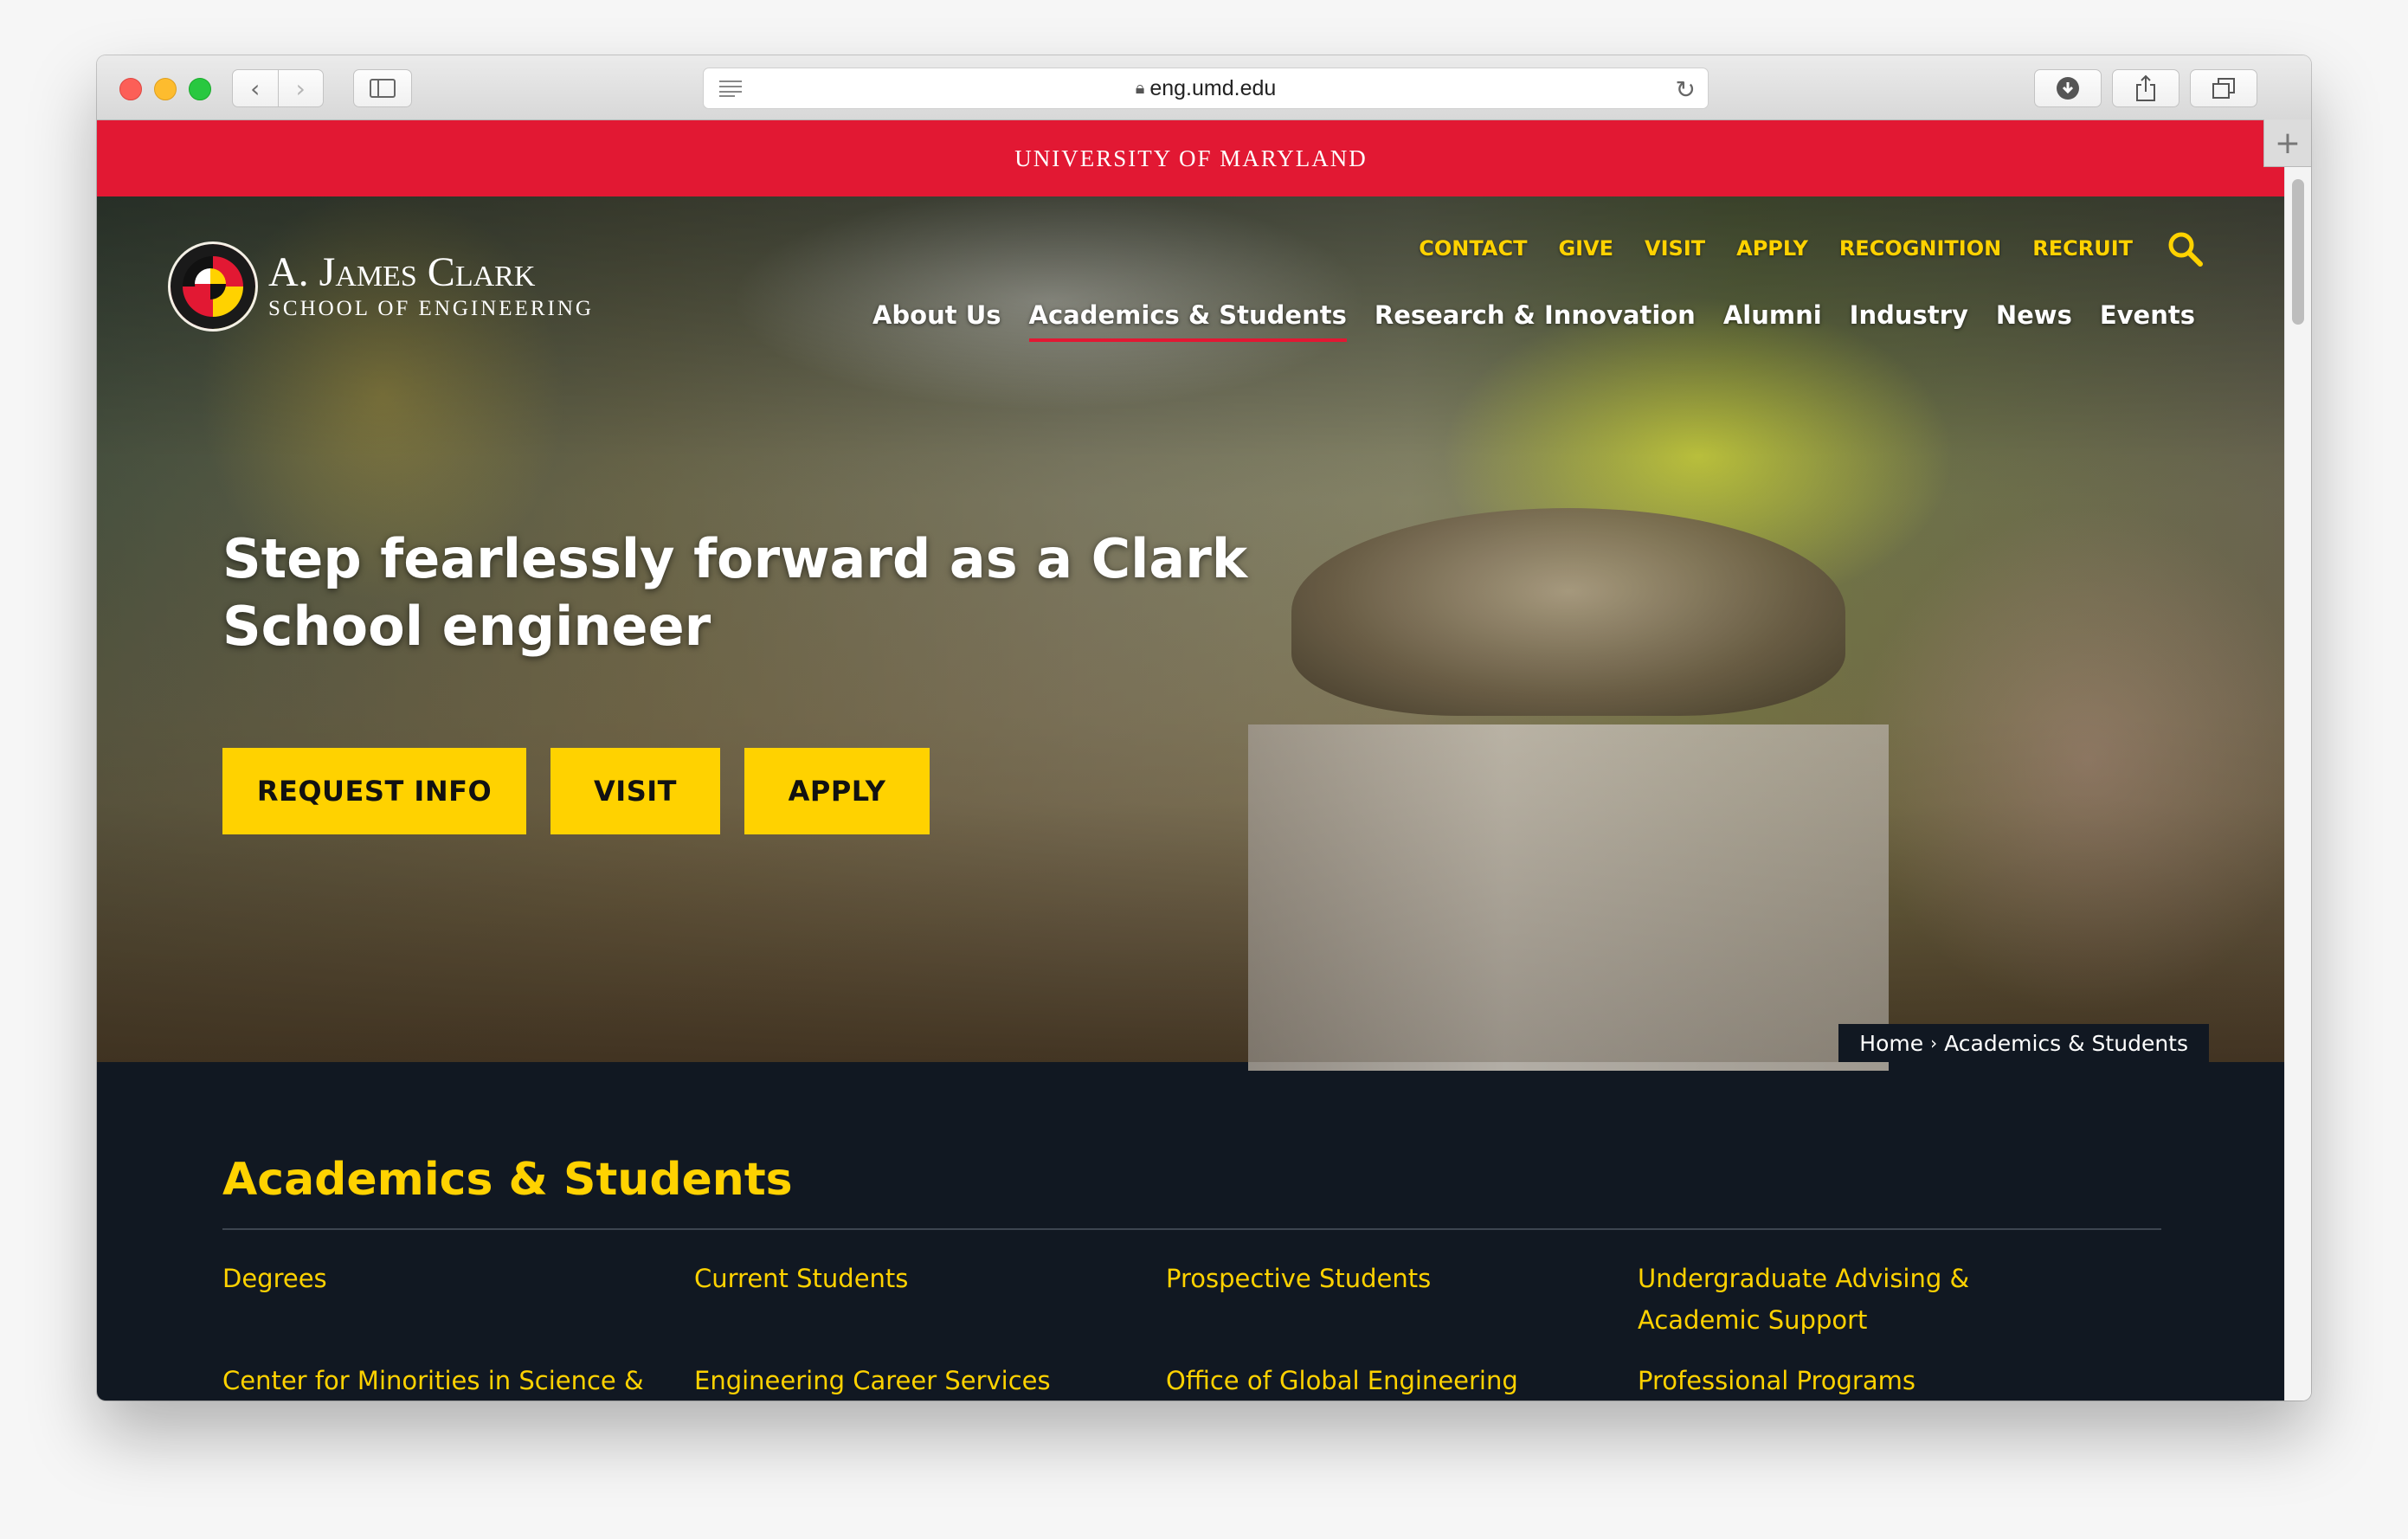  I want to click on history-nav: ‹ ›, so click(278, 88).